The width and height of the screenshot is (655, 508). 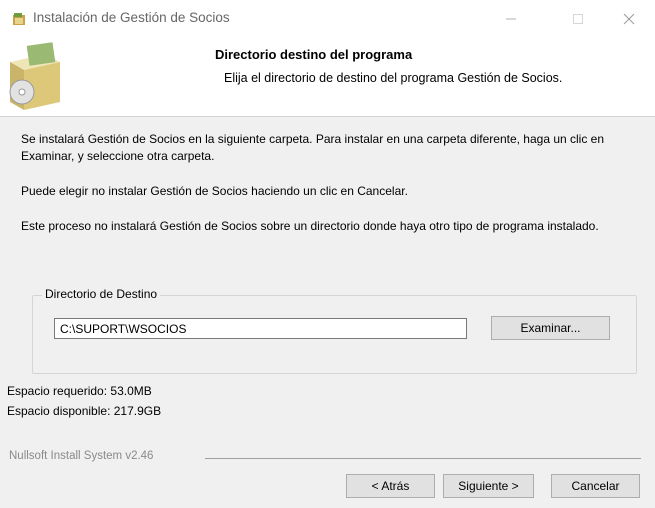 I want to click on nsis-branding: Nullsoft Install System v2.46, so click(x=83, y=456).